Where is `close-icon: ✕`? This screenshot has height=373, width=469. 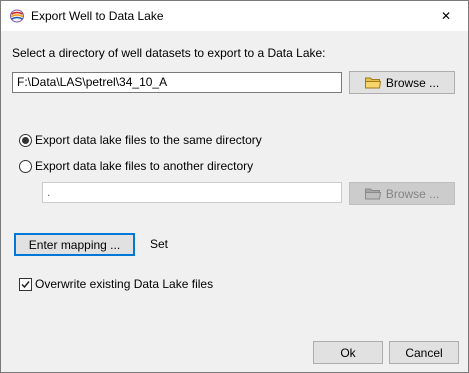 close-icon: ✕ is located at coordinates (446, 16).